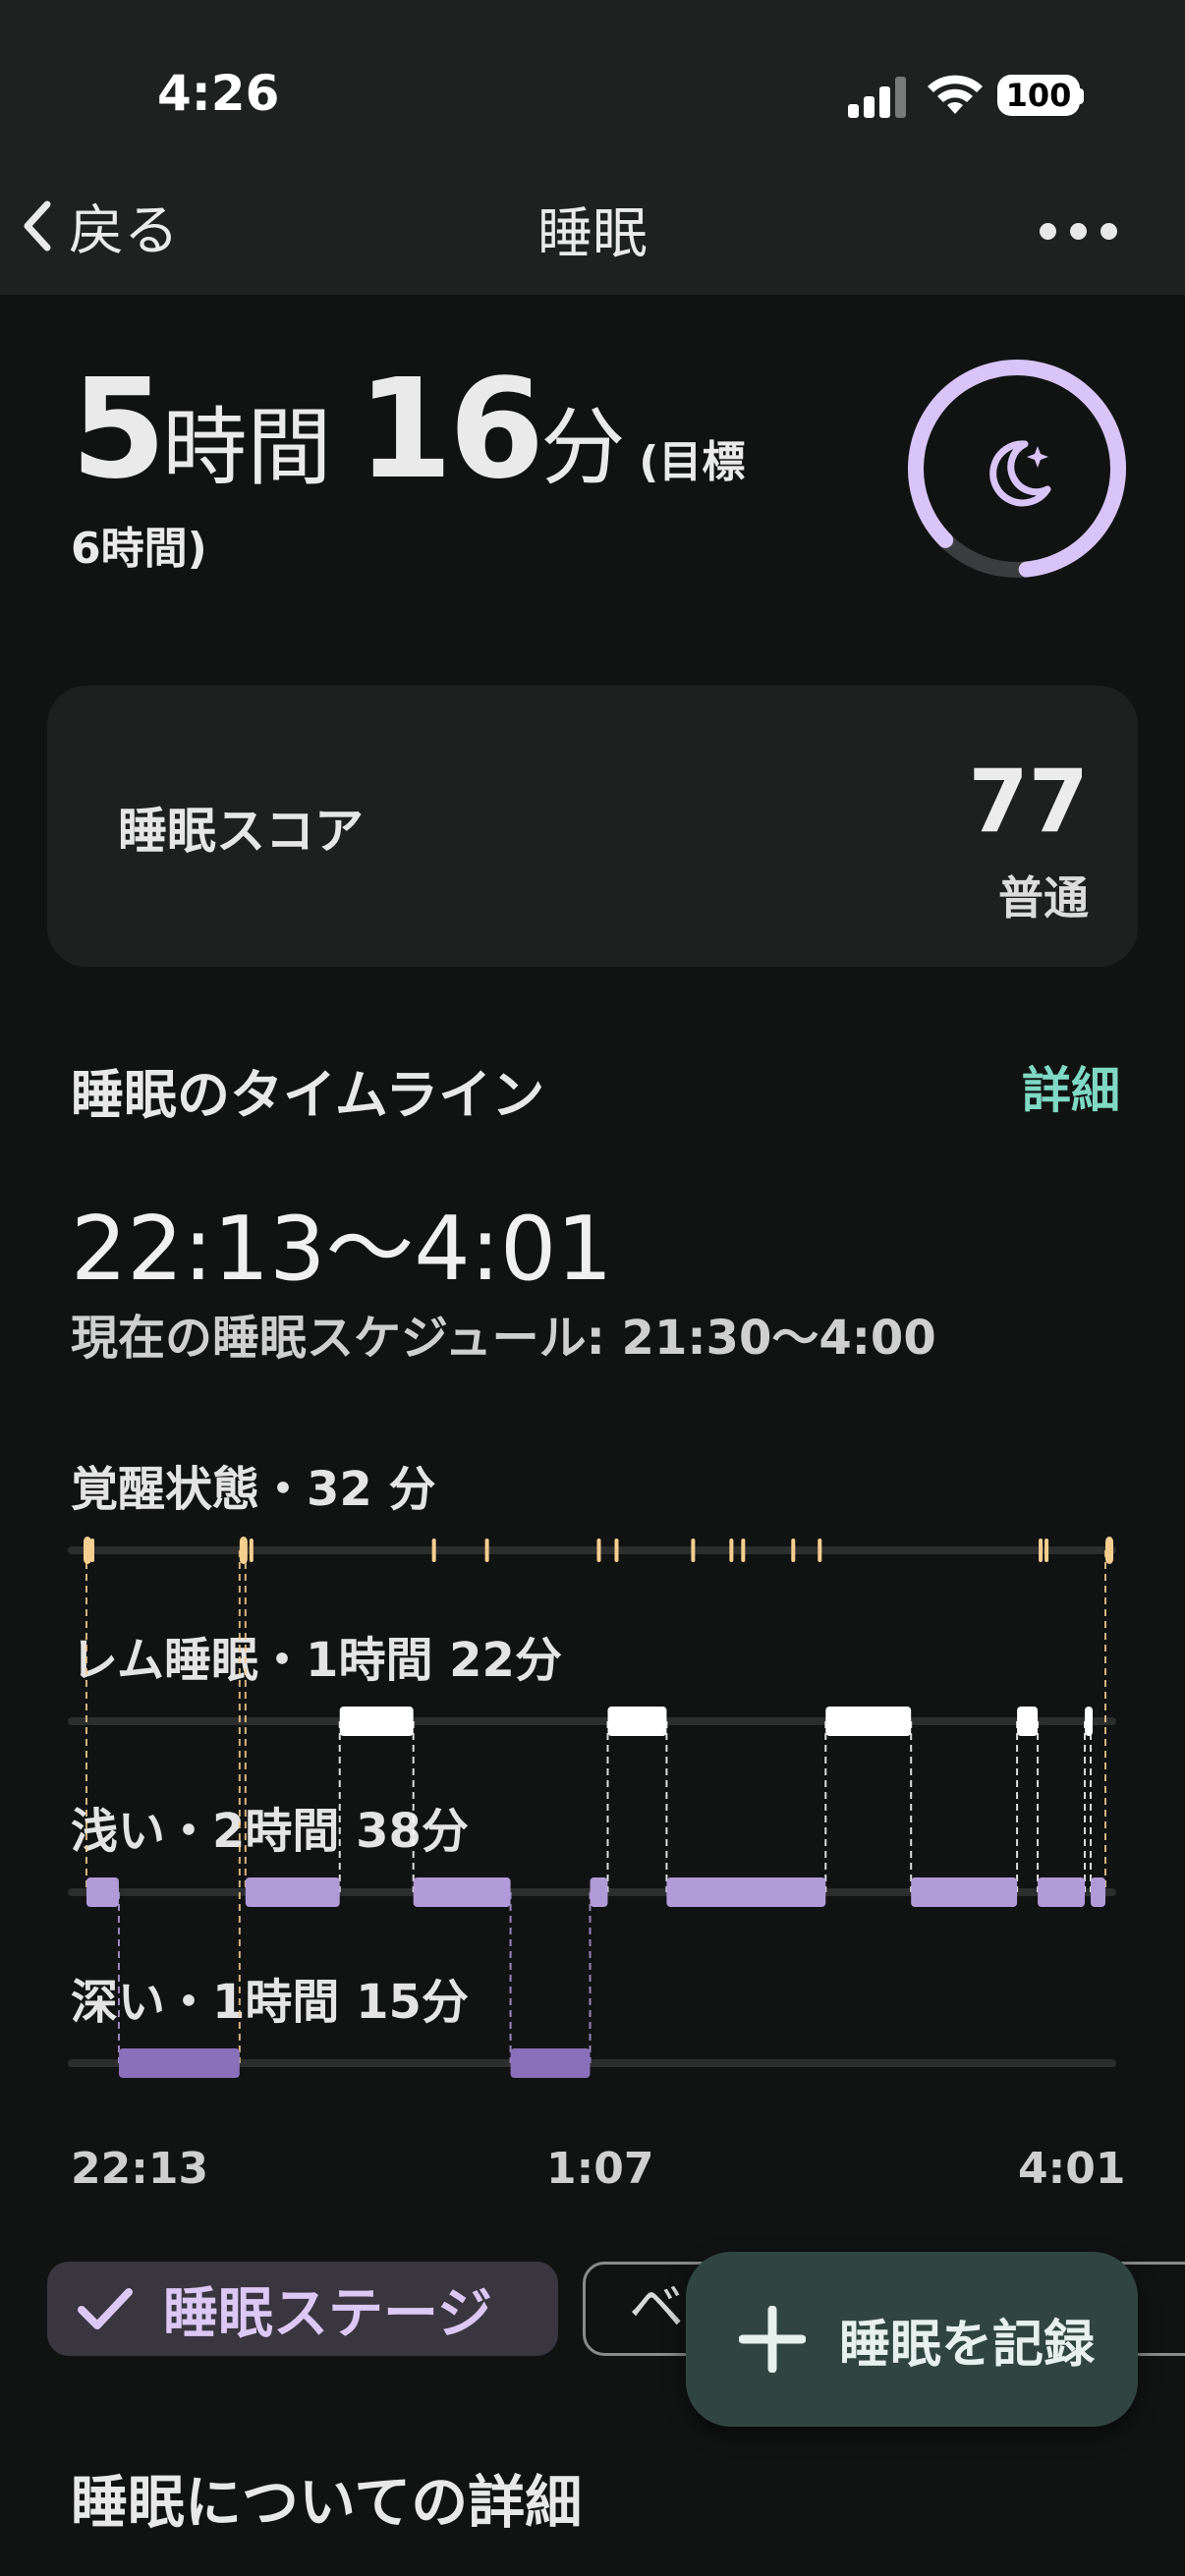  What do you see at coordinates (968, 2345) in the screenshot?
I see `log-sleep-label: 睡眠を記録` at bounding box center [968, 2345].